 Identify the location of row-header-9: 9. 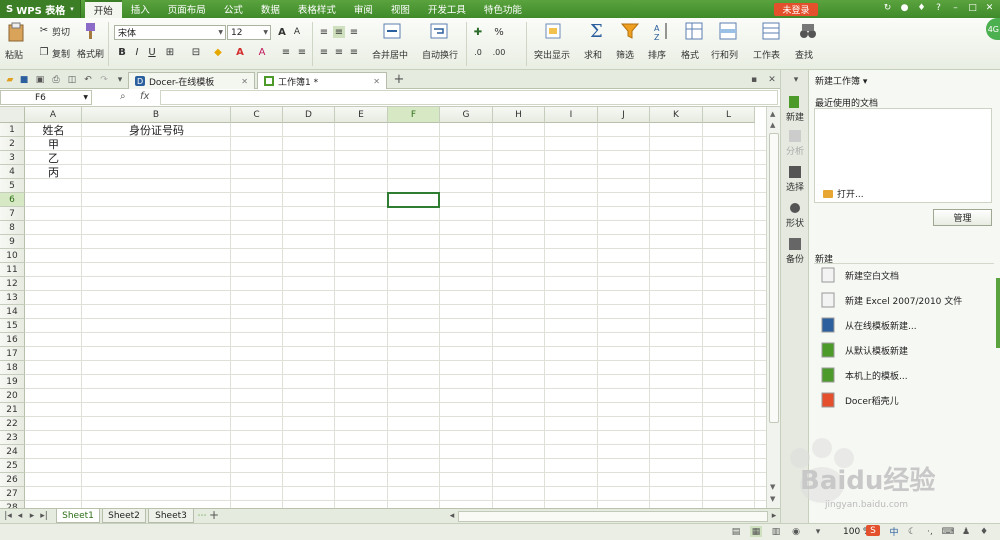
(12, 242).